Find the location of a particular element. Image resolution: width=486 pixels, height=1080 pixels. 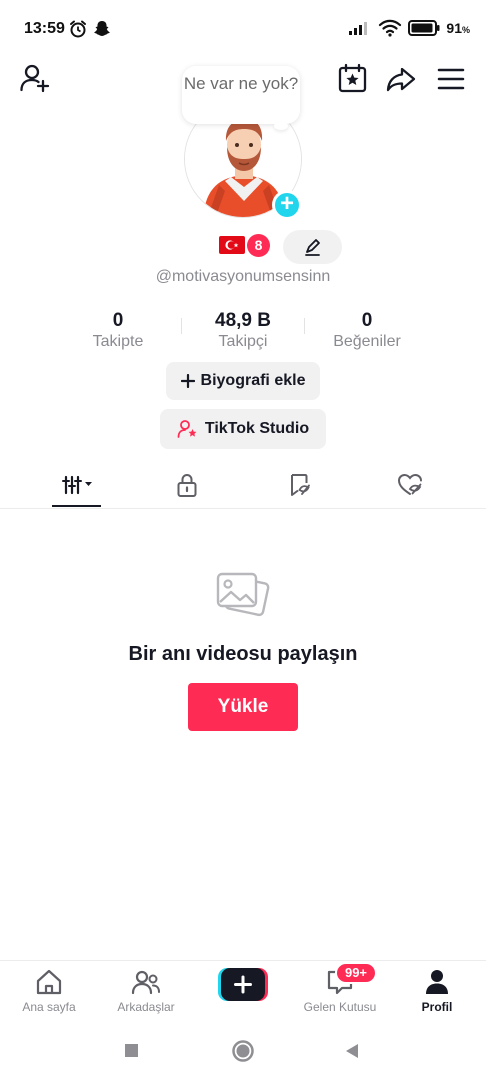

tiktok-studio-button: TikTok Studio is located at coordinates (243, 429).